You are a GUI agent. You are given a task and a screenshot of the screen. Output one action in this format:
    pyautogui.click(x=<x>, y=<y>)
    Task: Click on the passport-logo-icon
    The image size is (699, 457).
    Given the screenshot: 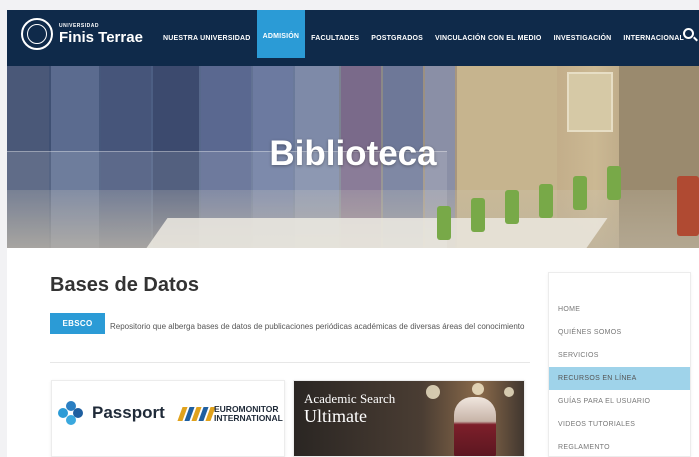 What is the action you would take?
    pyautogui.click(x=71, y=413)
    